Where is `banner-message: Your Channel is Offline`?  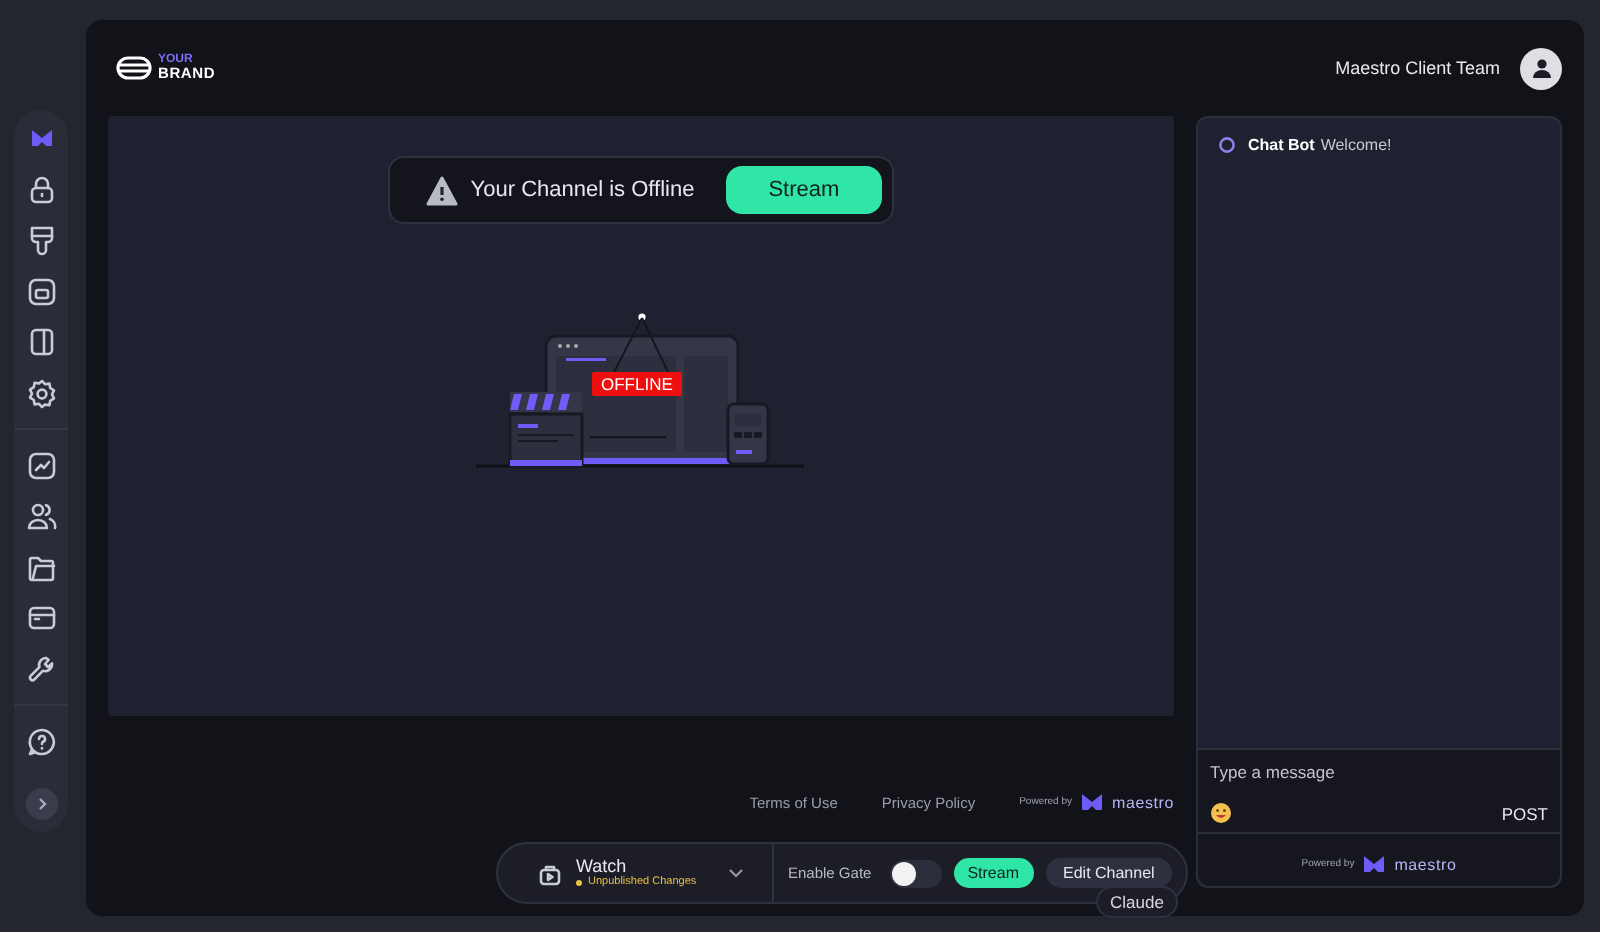 banner-message: Your Channel is Offline is located at coordinates (582, 190).